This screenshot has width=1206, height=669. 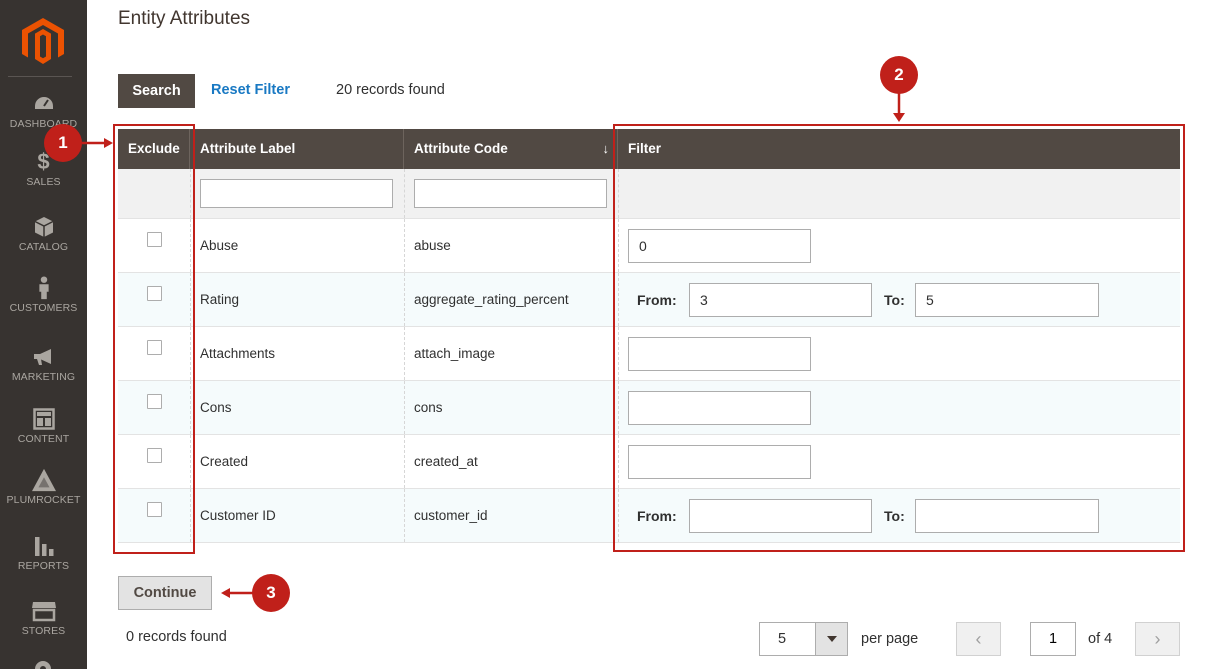 What do you see at coordinates (297, 149) in the screenshot?
I see `column-header-attribute-label: Attribute Label` at bounding box center [297, 149].